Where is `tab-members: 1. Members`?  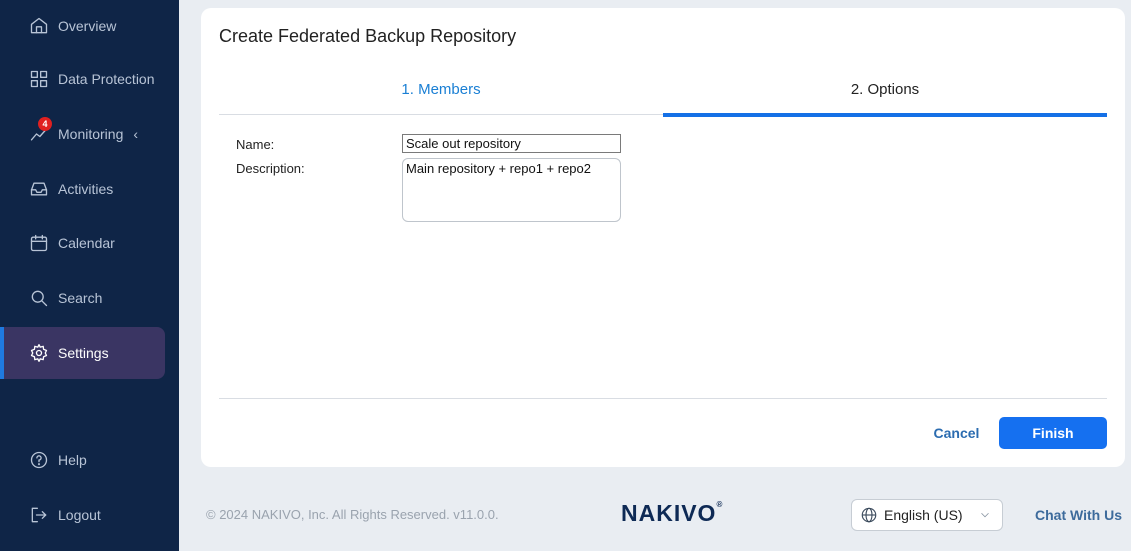
tab-members: 1. Members is located at coordinates (441, 96).